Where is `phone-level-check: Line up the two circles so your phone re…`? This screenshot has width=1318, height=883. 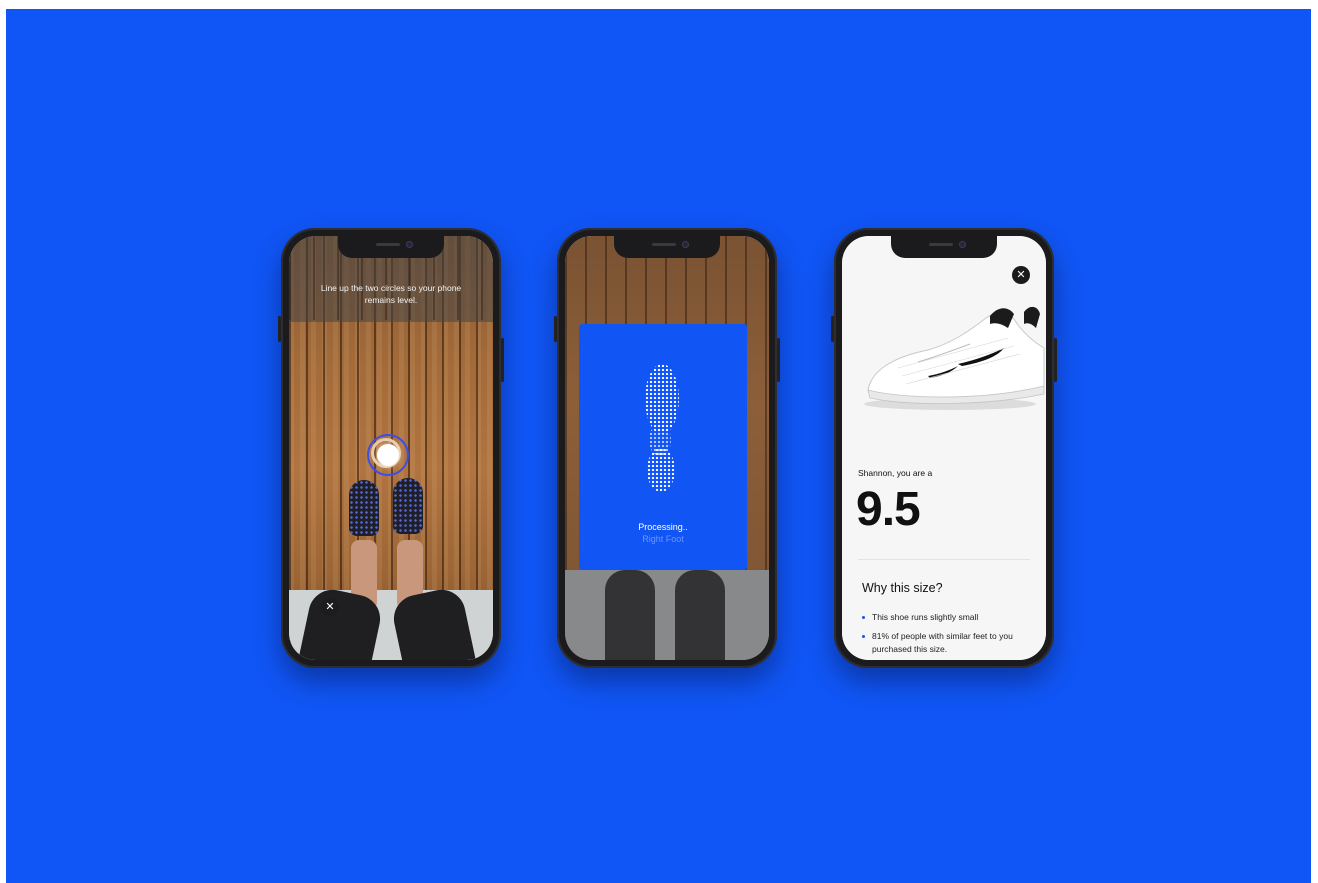
phone-level-check: Line up the two circles so your phone re… is located at coordinates (391, 448).